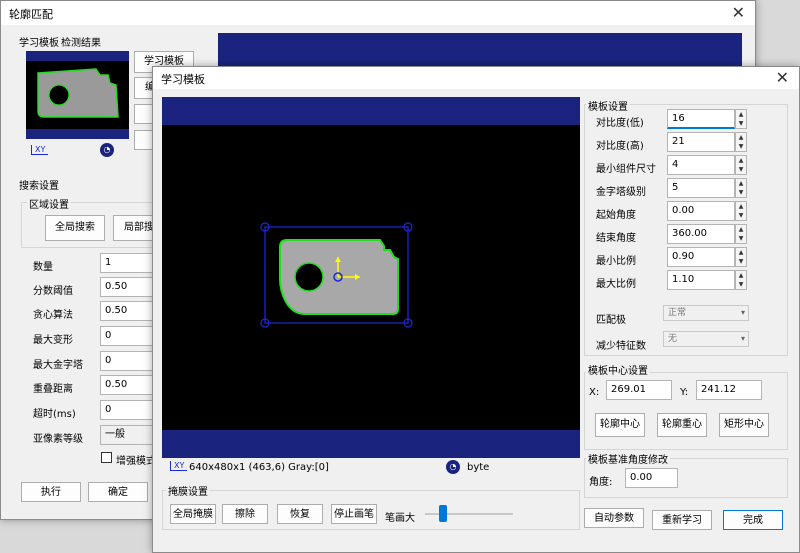  I want to click on image-type-icon: ◔, so click(453, 467).